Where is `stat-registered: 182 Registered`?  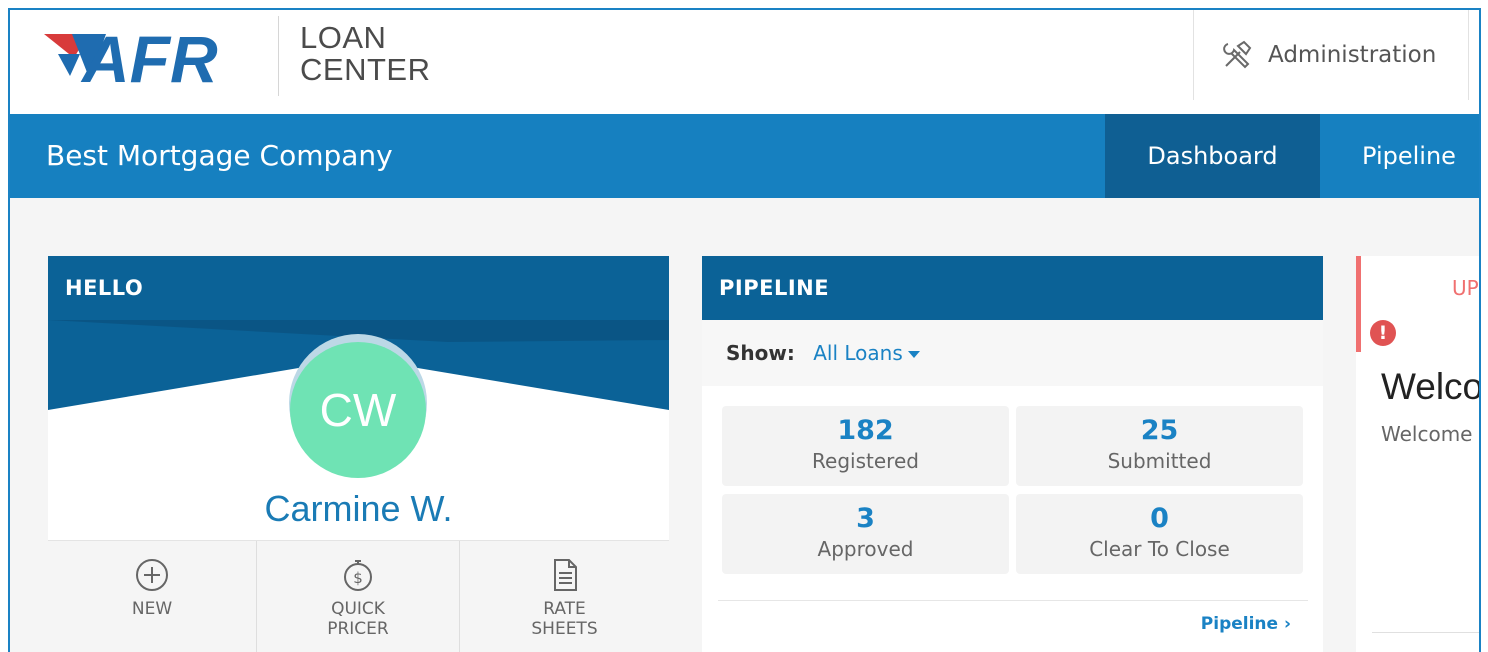 stat-registered: 182 Registered is located at coordinates (865, 446).